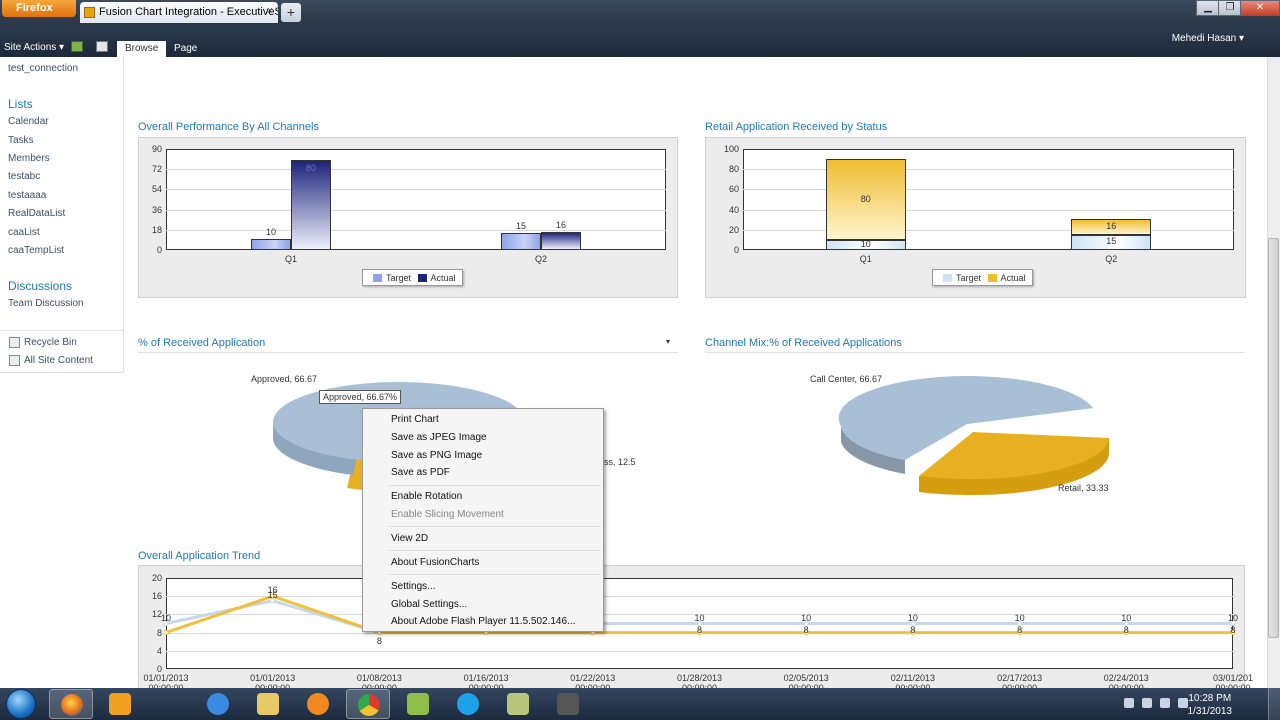 This screenshot has width=1280, height=720. I want to click on minimize-icon: ▁, so click(1208, 8).